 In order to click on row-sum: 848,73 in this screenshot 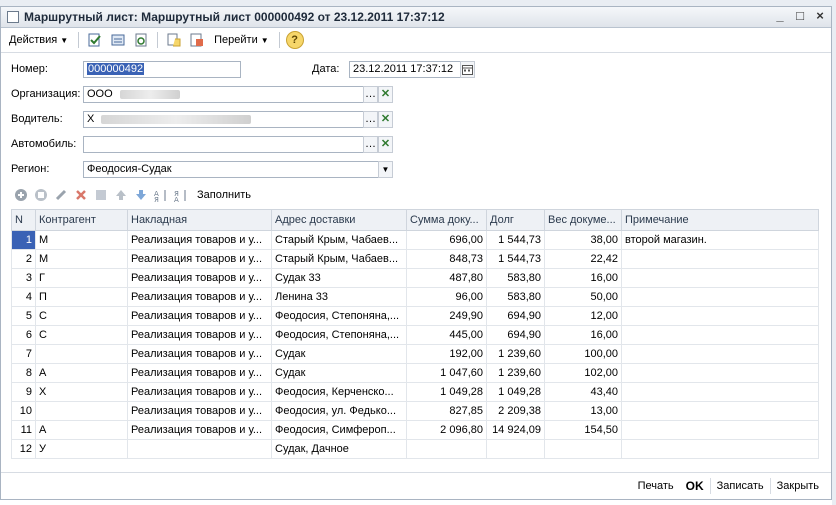, I will do `click(446, 259)`.